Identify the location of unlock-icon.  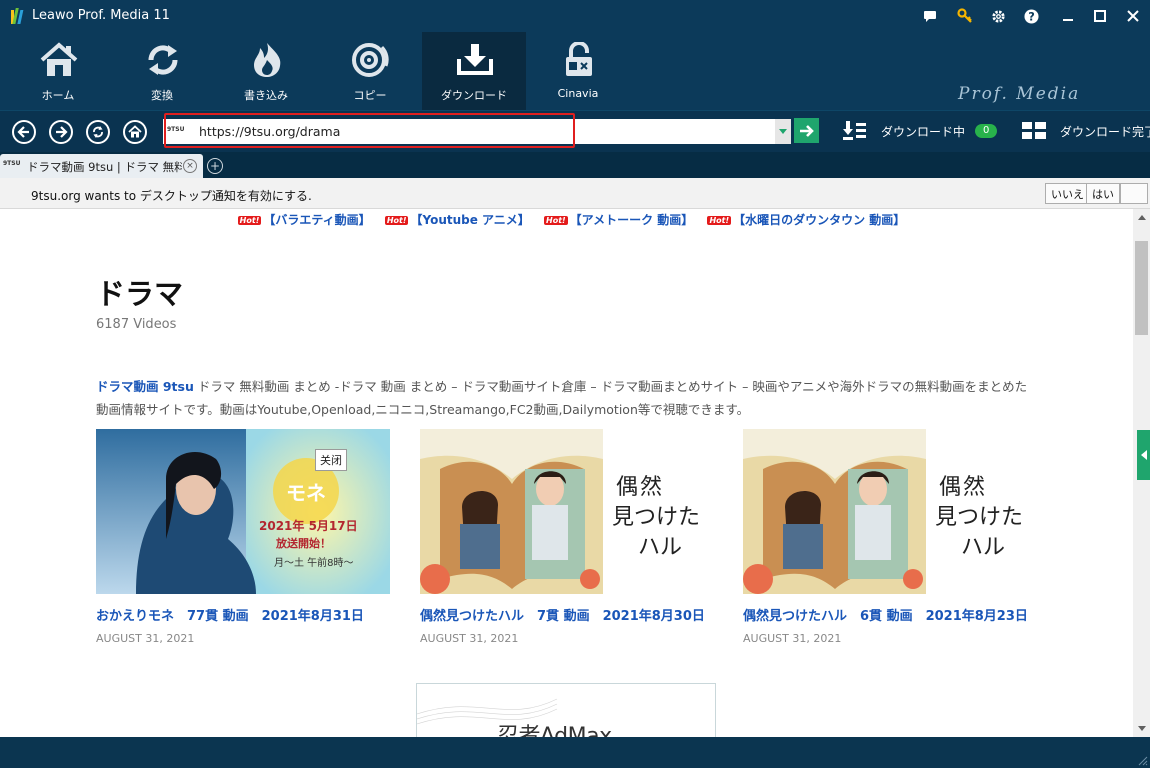
(579, 59).